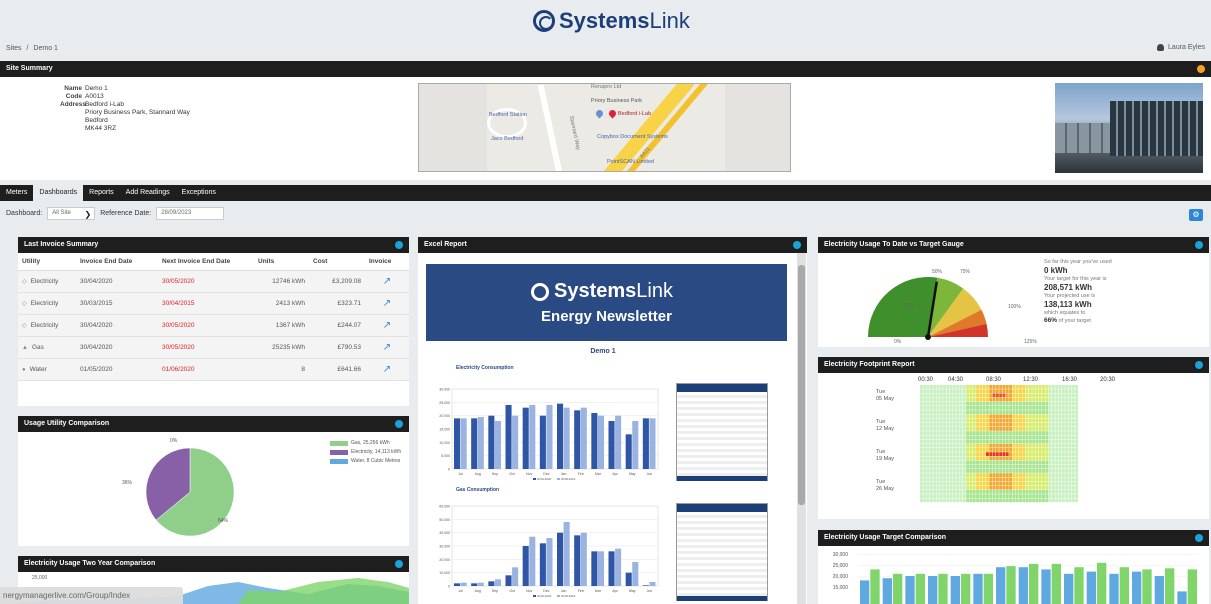 This screenshot has height=604, width=1211. What do you see at coordinates (612, 113) in the screenshot?
I see `location-pin-icon` at bounding box center [612, 113].